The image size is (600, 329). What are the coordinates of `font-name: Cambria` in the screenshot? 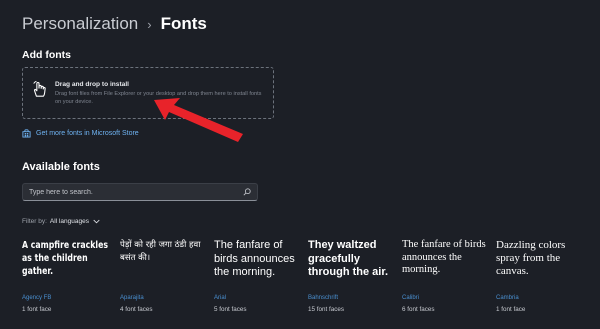 It's located at (507, 298).